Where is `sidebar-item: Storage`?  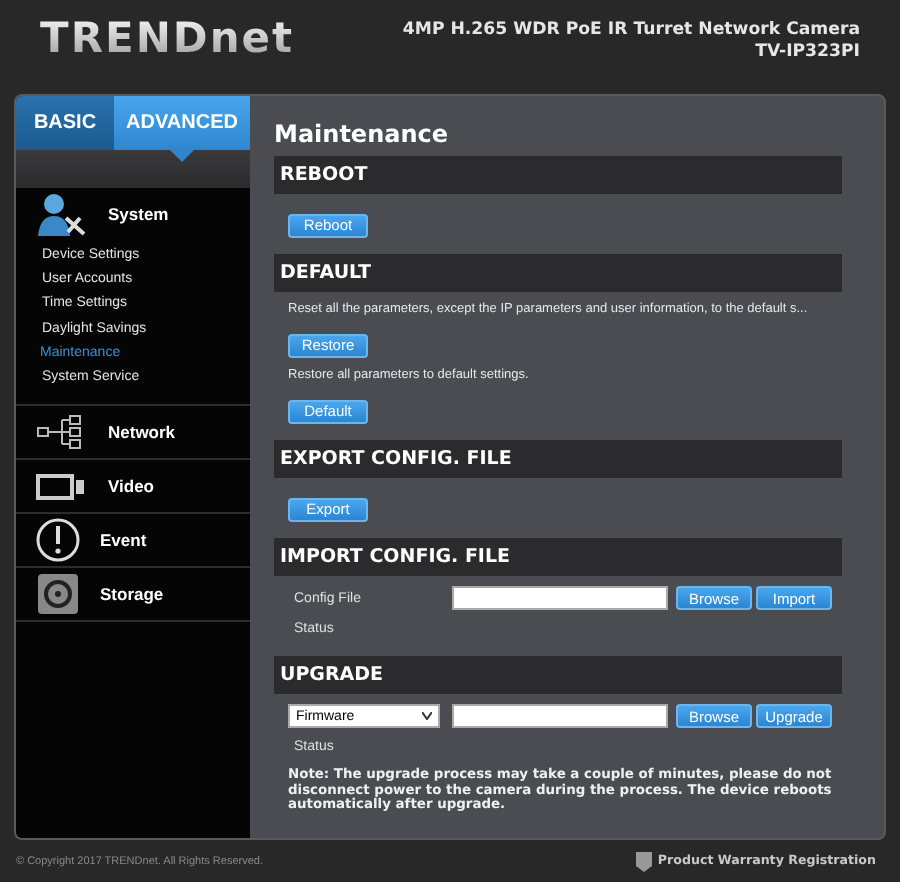 sidebar-item: Storage is located at coordinates (133, 594).